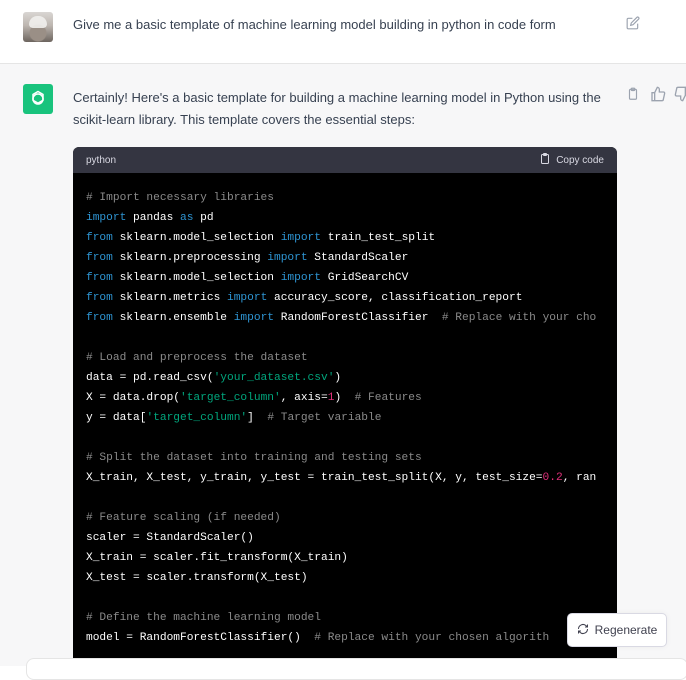  I want to click on code-token: # Feature scaling (if needed), so click(183, 518).